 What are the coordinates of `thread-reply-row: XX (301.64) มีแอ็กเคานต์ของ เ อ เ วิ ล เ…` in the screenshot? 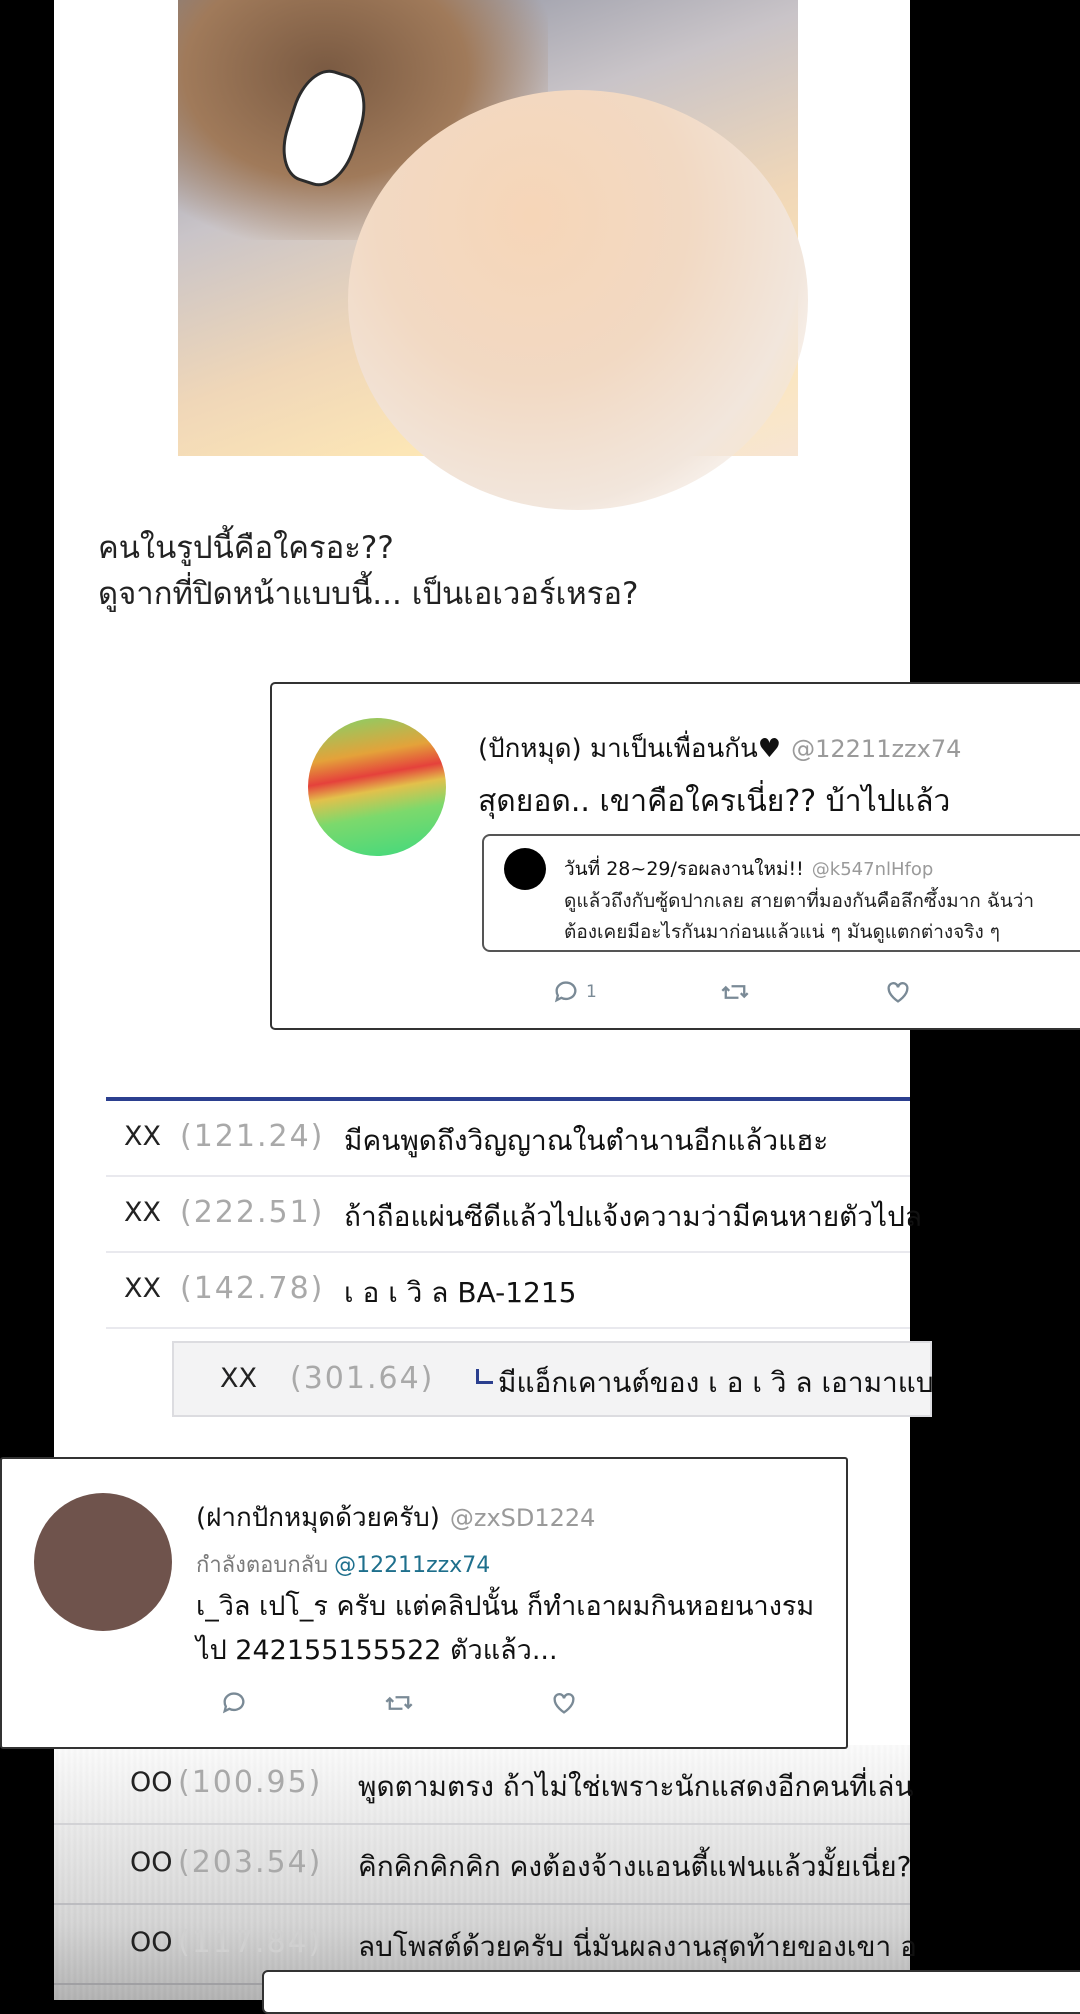 It's located at (553, 1379).